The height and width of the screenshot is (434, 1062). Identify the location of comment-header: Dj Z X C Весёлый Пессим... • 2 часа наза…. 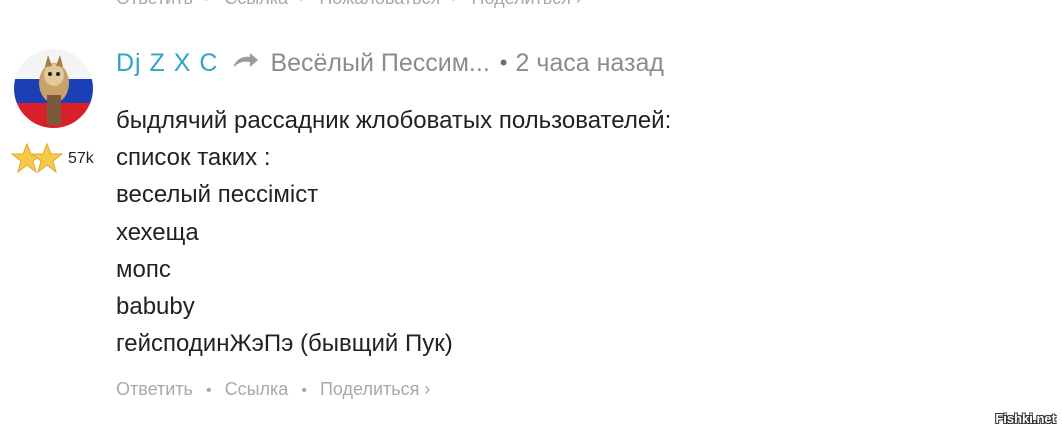
(390, 63).